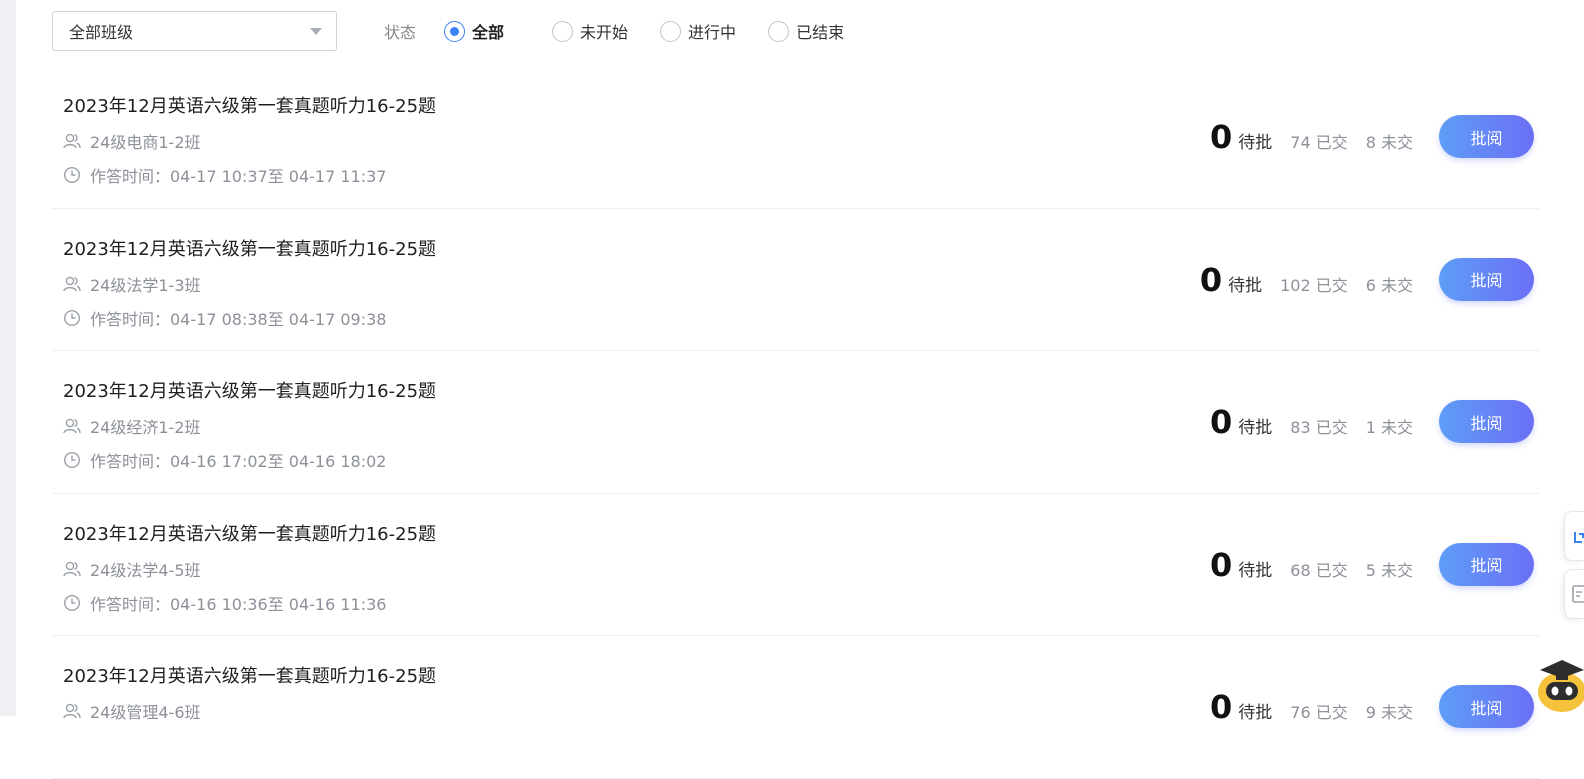 This screenshot has width=1584, height=779. I want to click on task-class: 24级法学1-3班, so click(132, 284).